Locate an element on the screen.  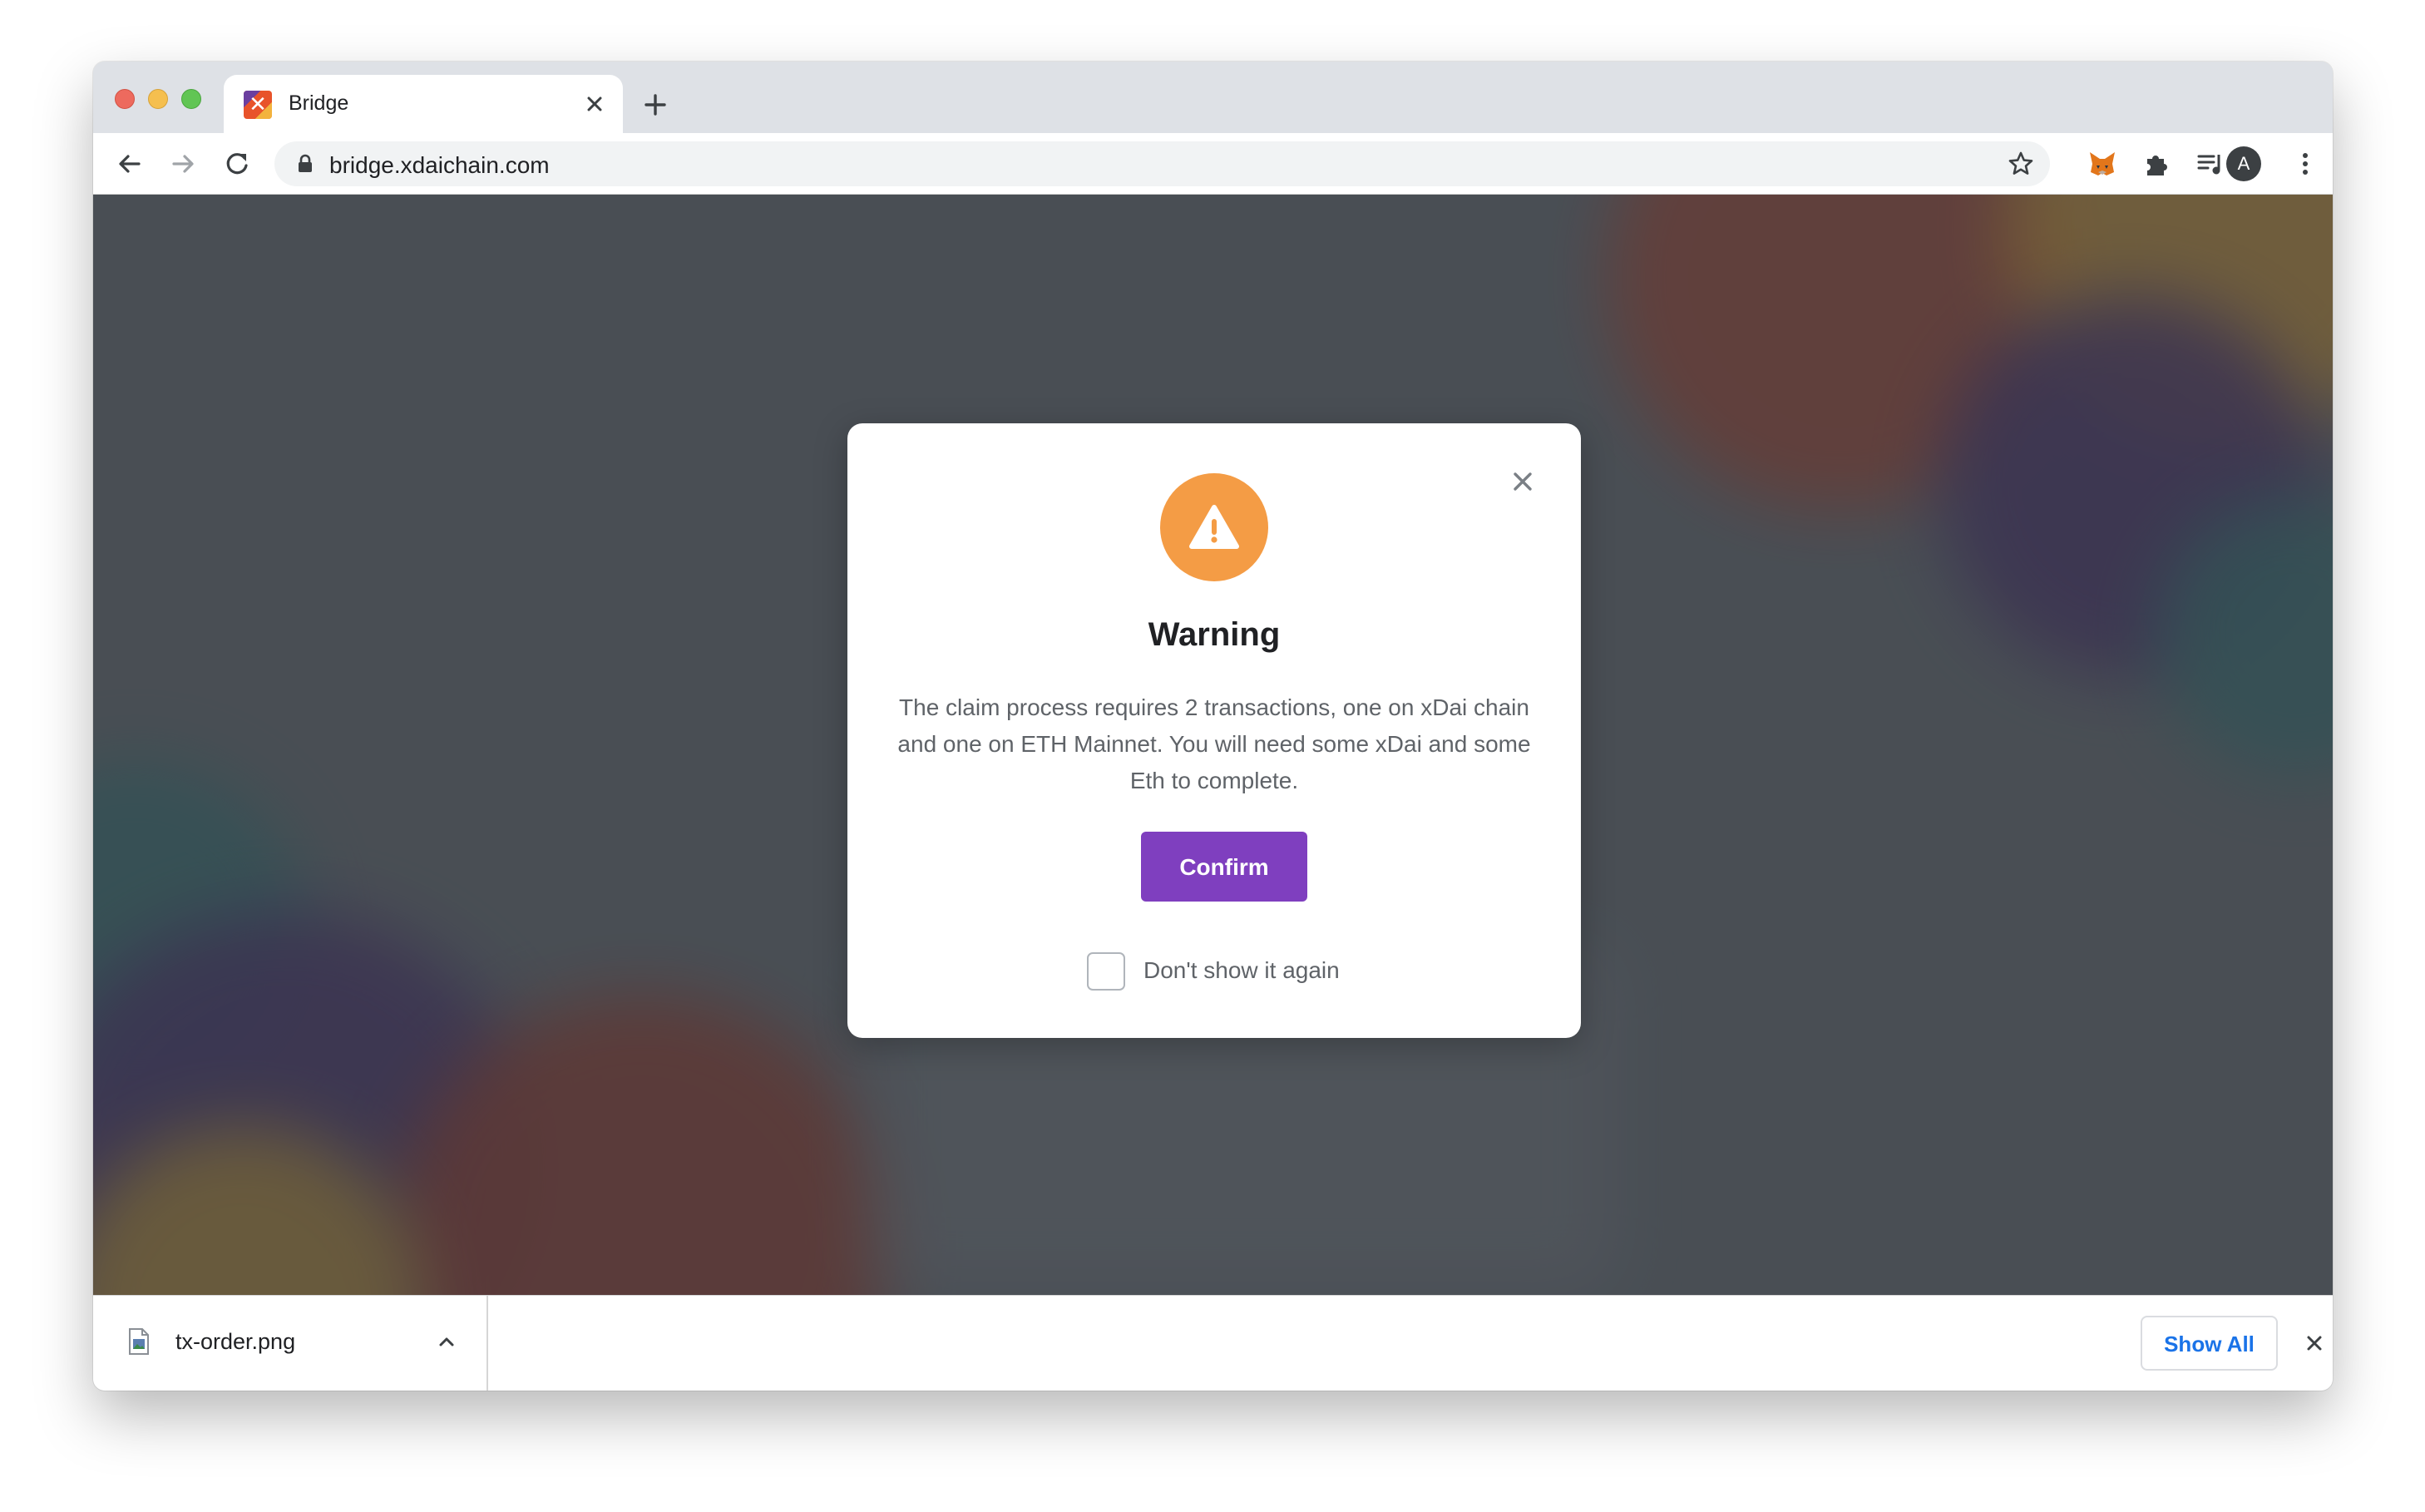
window-zoom-button is located at coordinates (191, 99).